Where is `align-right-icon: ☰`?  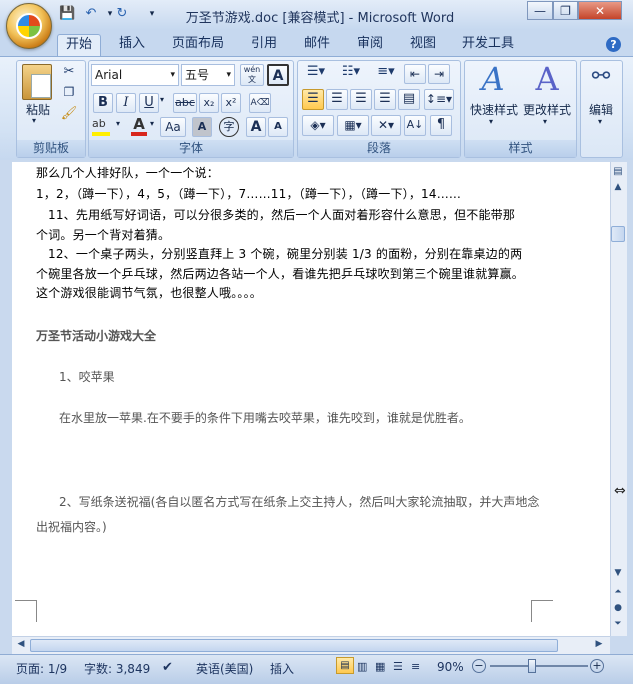 align-right-icon: ☰ is located at coordinates (361, 99).